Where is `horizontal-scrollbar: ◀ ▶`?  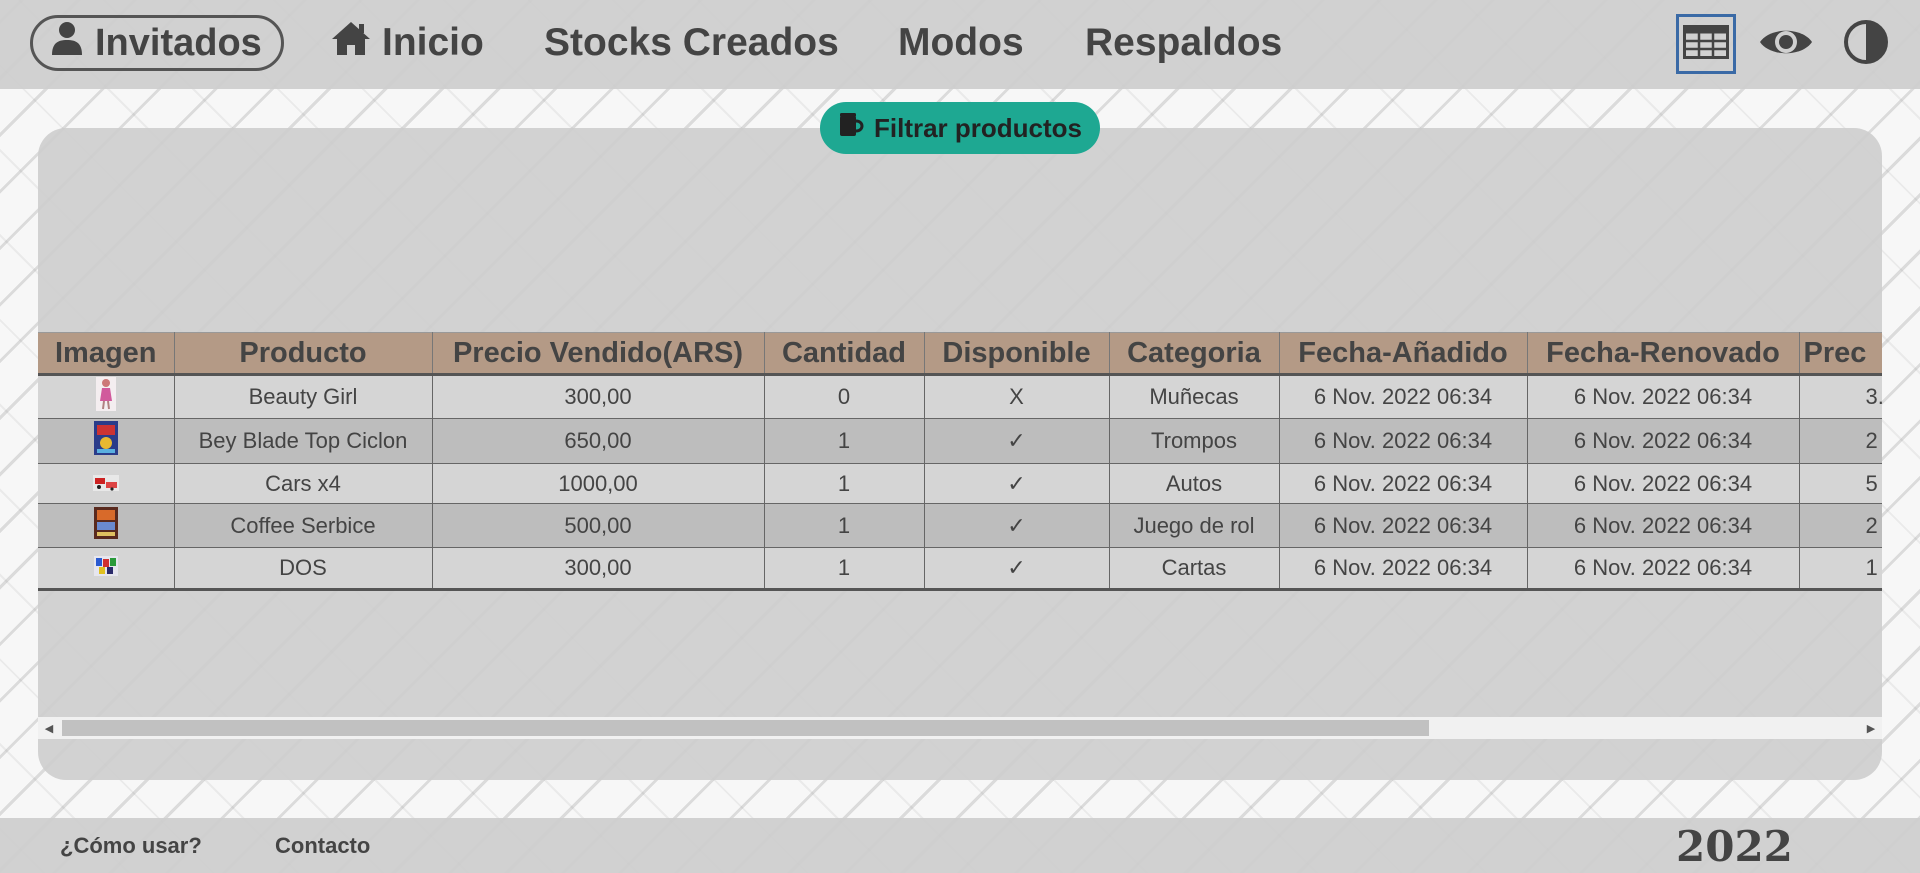 horizontal-scrollbar: ◀ ▶ is located at coordinates (960, 728).